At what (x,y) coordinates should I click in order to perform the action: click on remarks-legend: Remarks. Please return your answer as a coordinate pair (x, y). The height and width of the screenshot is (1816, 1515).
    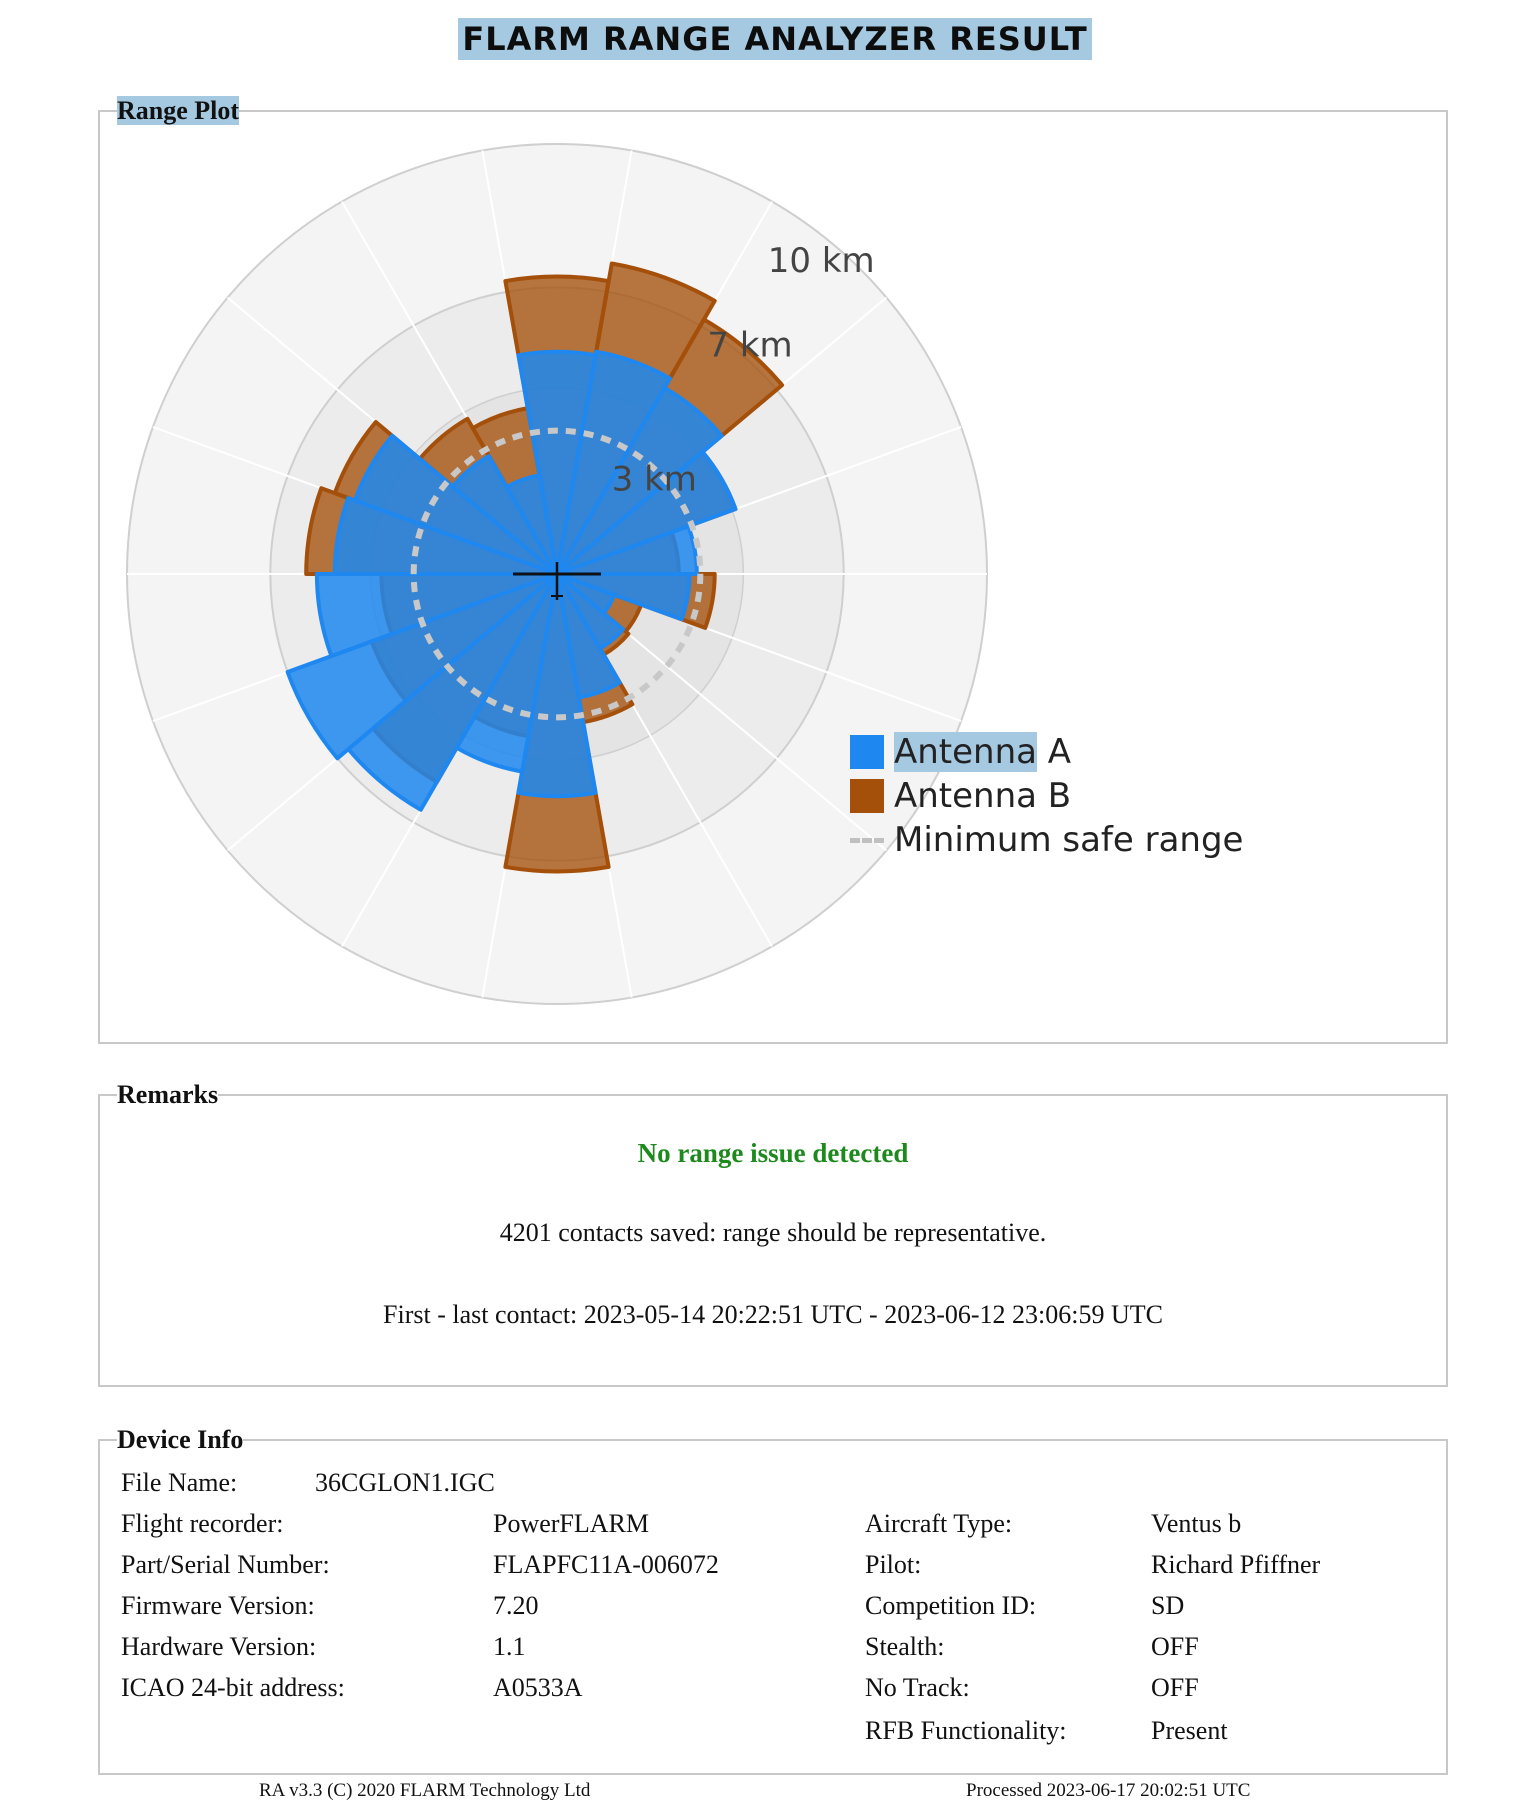
    Looking at the image, I should click on (168, 1094).